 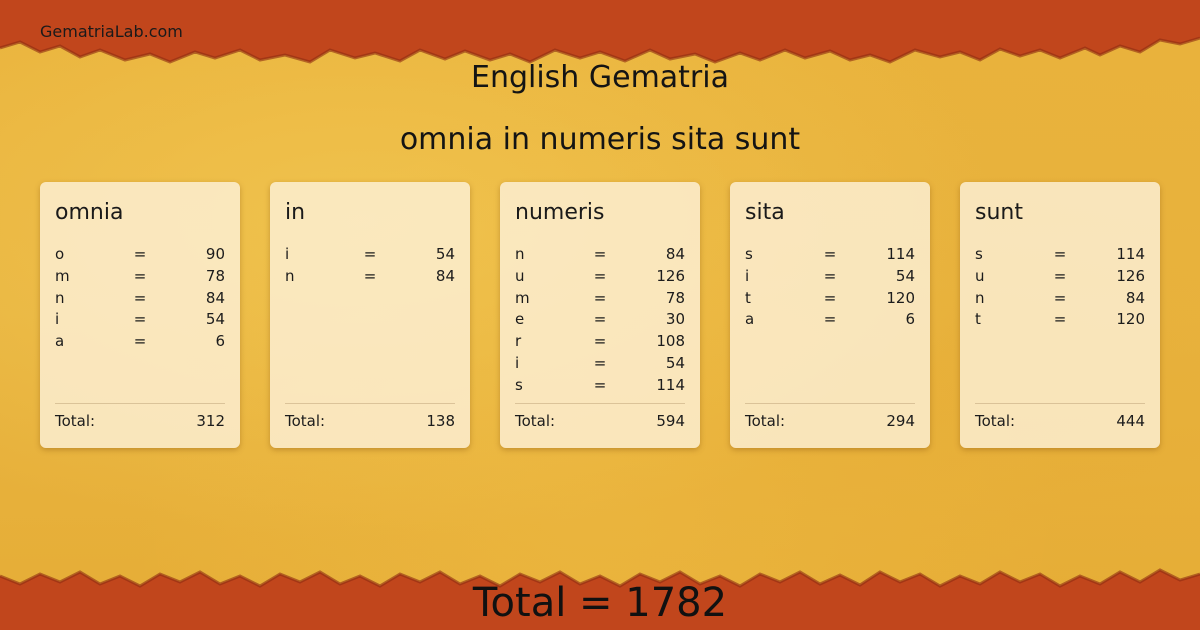 I want to click on word-title: sunt, so click(x=999, y=212).